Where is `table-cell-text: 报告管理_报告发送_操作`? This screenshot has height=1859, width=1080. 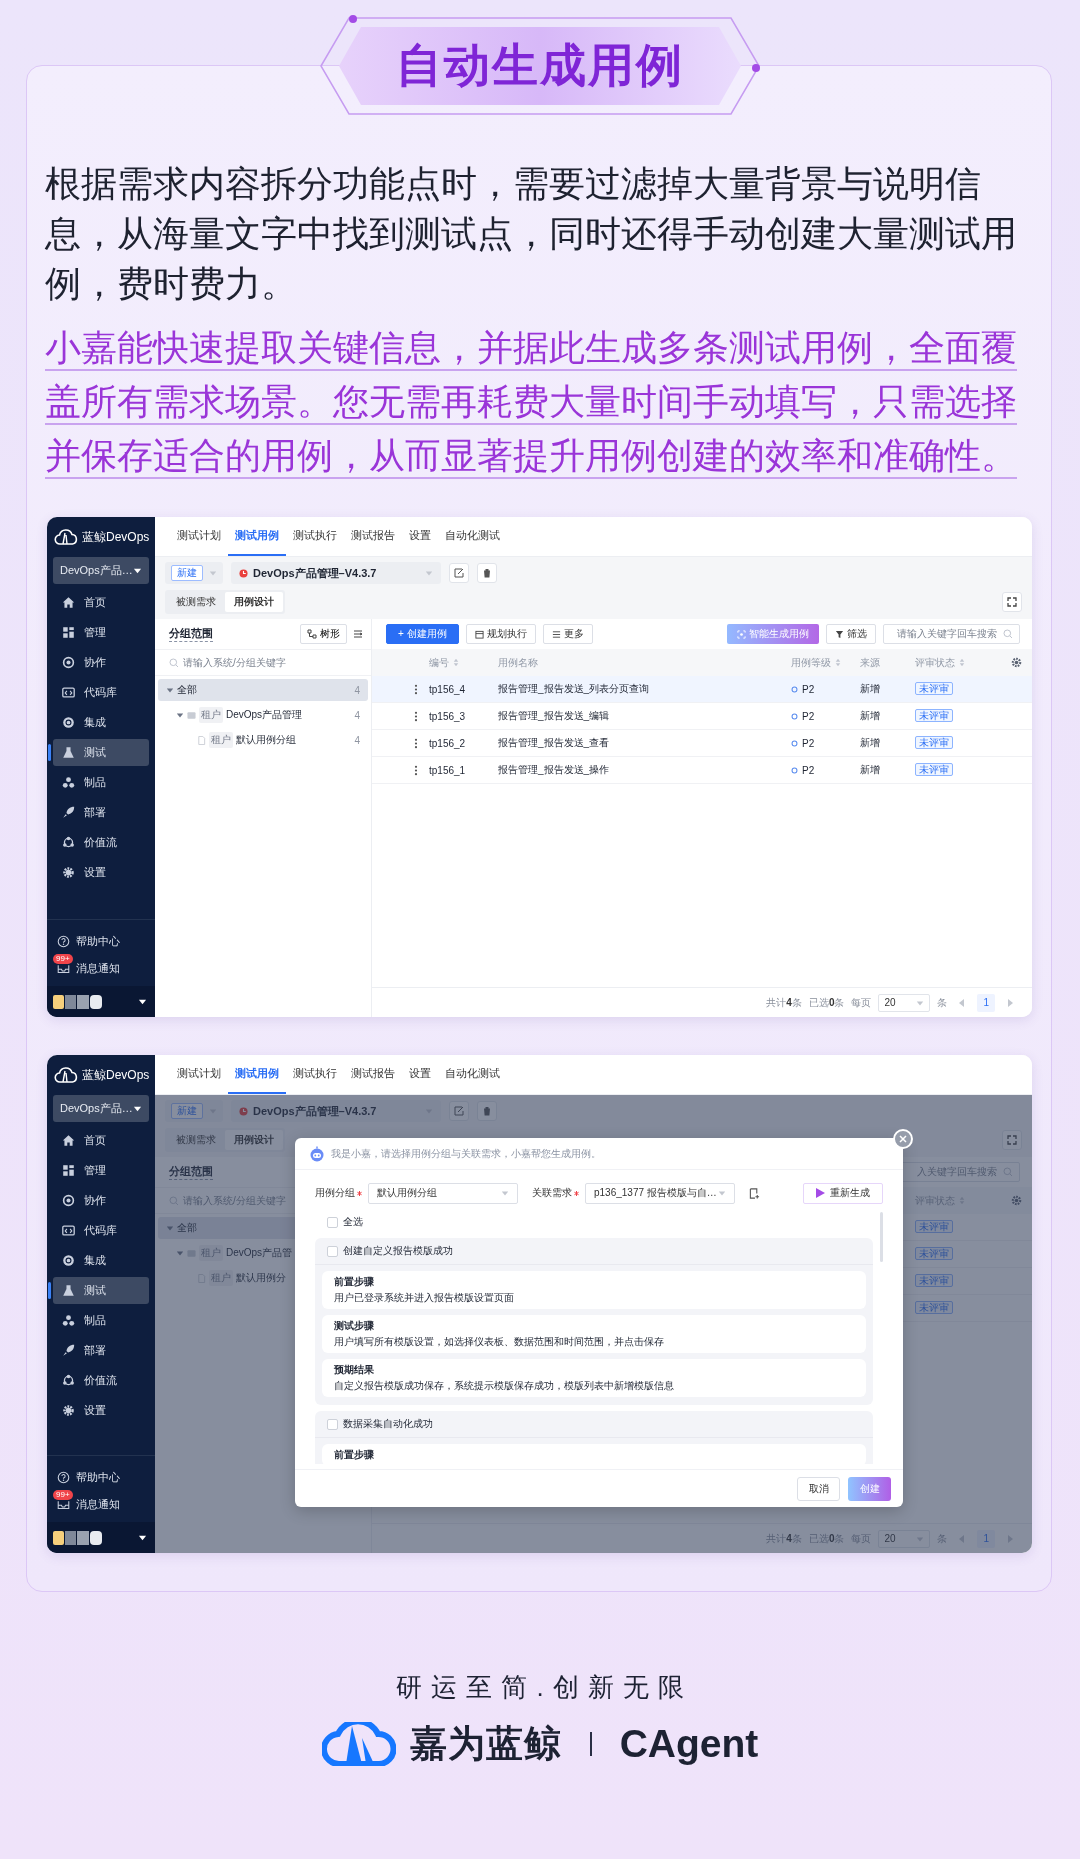 table-cell-text: 报告管理_报告发送_操作 is located at coordinates (554, 770).